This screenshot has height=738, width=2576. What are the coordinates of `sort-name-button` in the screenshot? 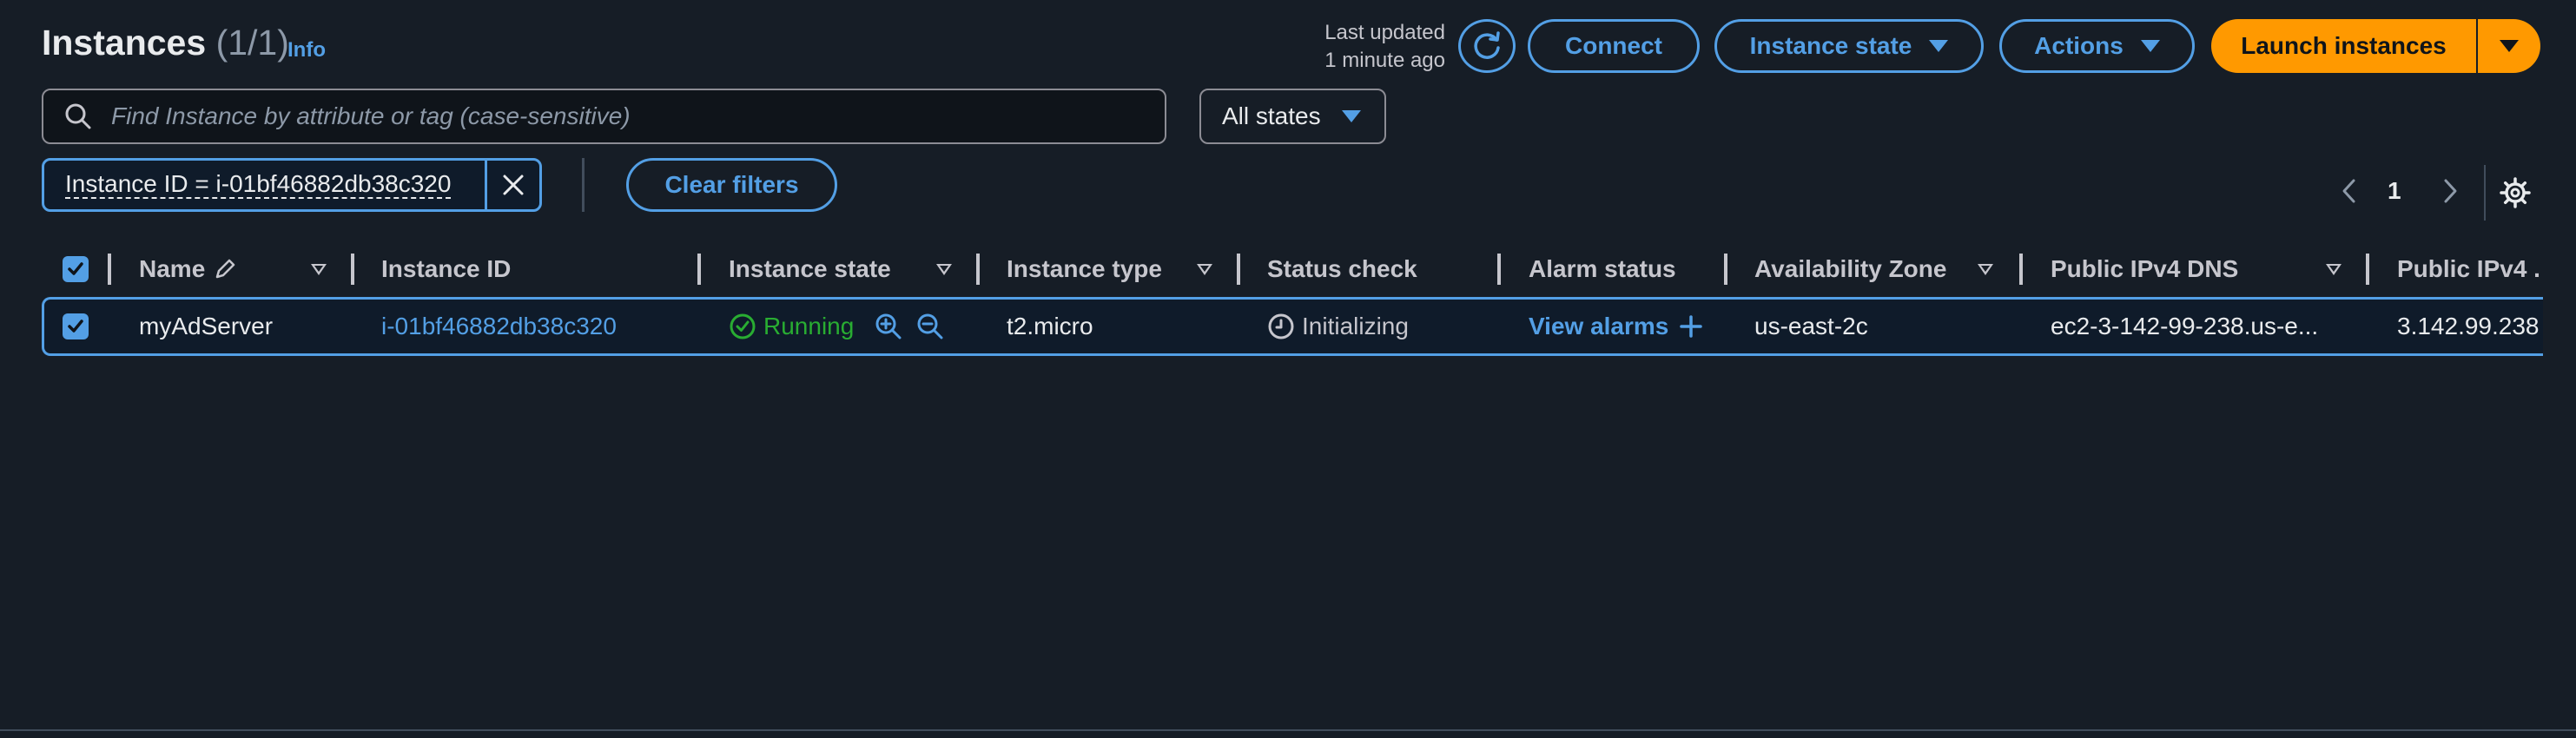 It's located at (319, 269).